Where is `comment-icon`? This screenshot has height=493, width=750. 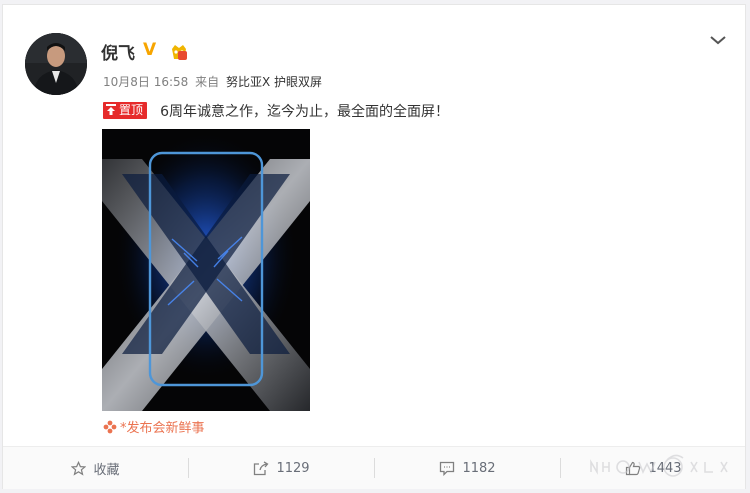
comment-icon is located at coordinates (447, 468).